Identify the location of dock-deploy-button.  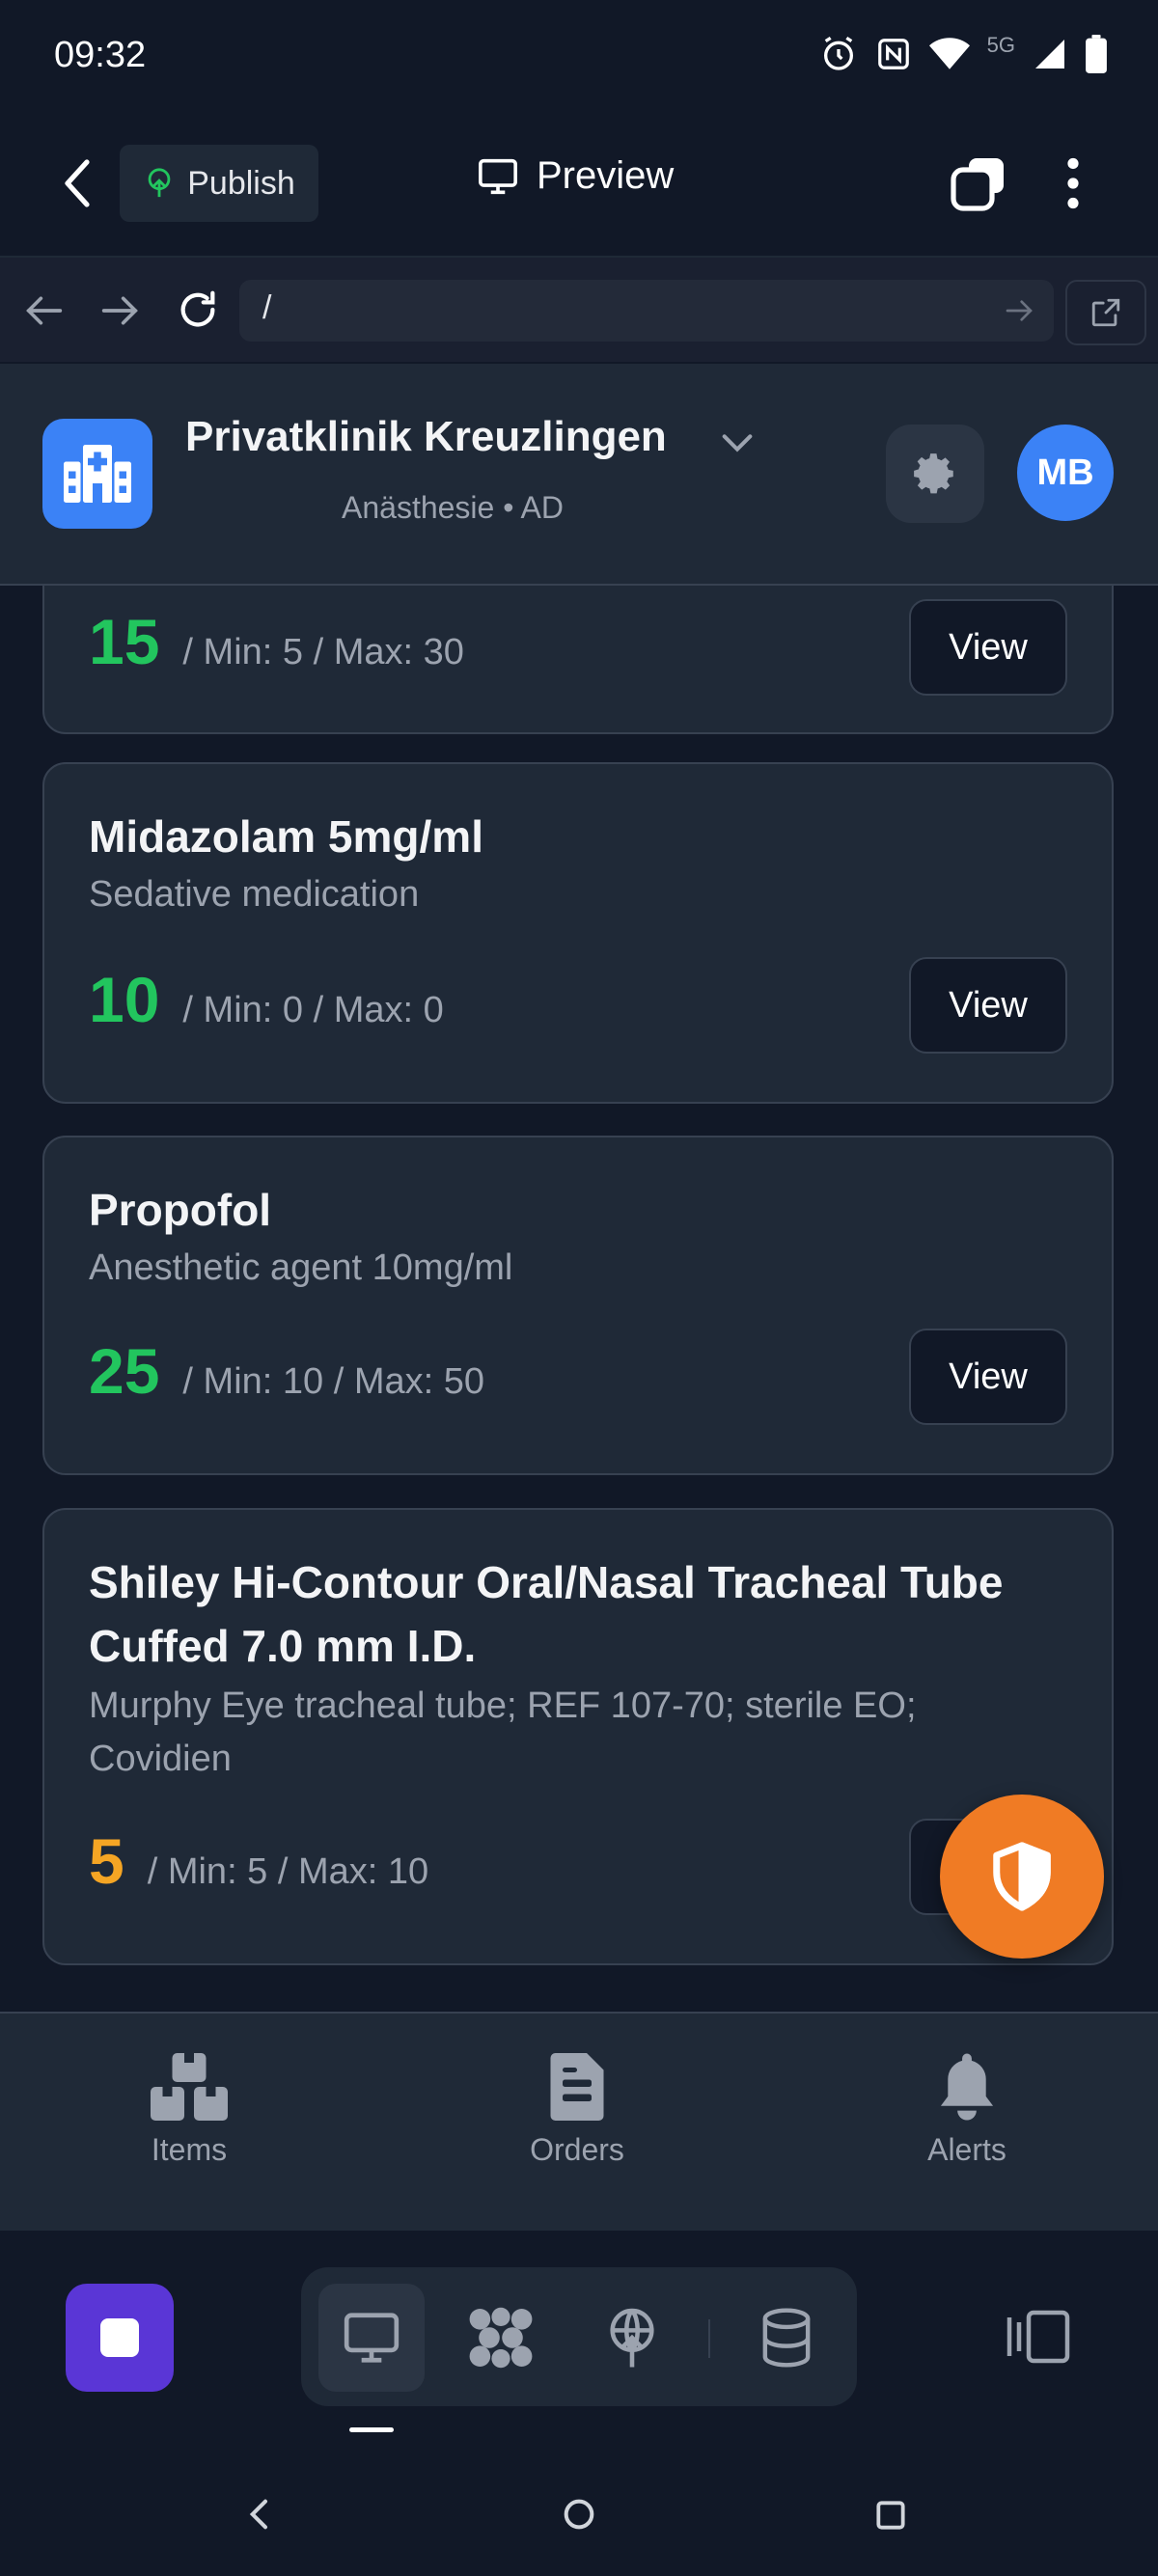
(632, 2338).